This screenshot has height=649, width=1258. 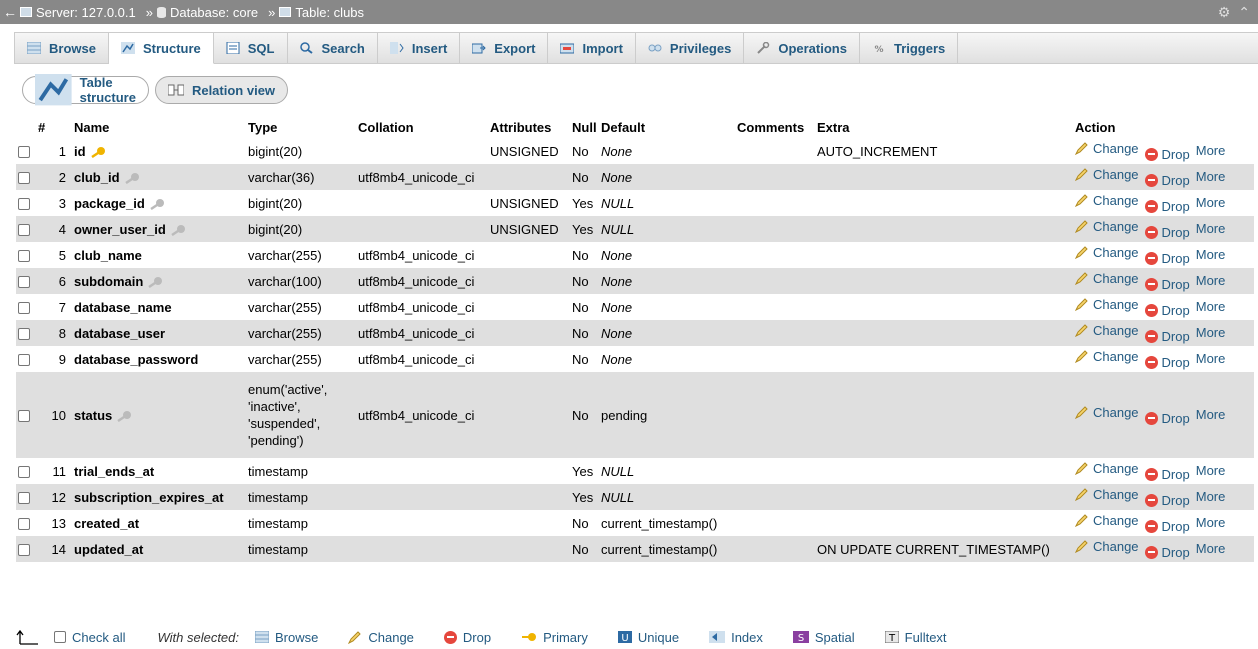 What do you see at coordinates (123, 307) in the screenshot?
I see `column-name: database_name` at bounding box center [123, 307].